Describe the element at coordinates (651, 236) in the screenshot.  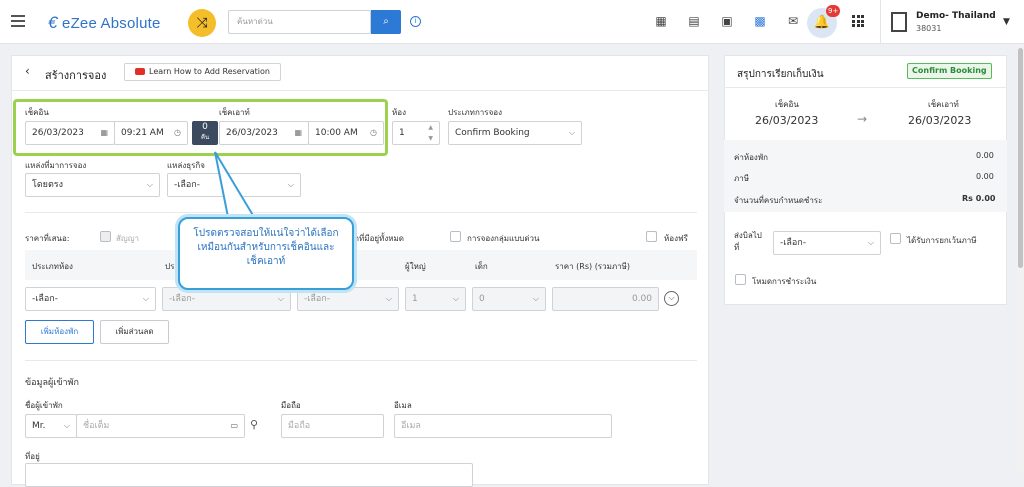
I see `complimentary-checkbox` at that location.